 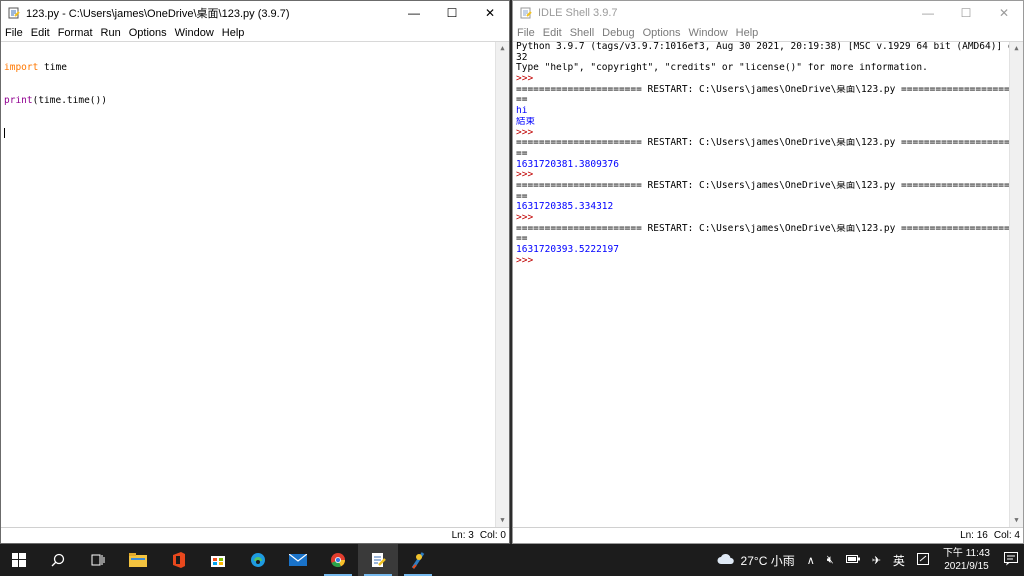 What do you see at coordinates (768, 535) in the screenshot?
I see `shell-statusbar: Ln: 16 Col: 4` at bounding box center [768, 535].